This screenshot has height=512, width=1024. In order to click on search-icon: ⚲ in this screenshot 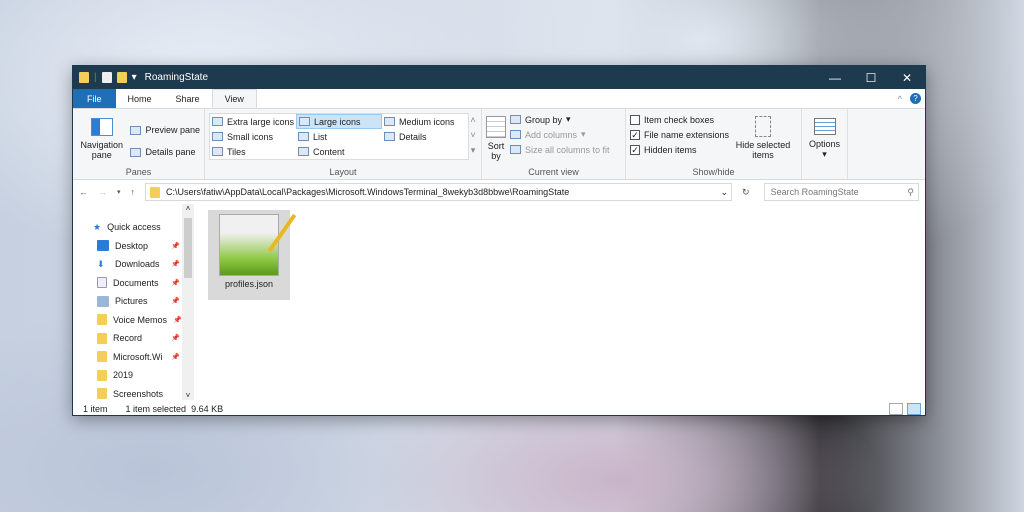, I will do `click(910, 191)`.